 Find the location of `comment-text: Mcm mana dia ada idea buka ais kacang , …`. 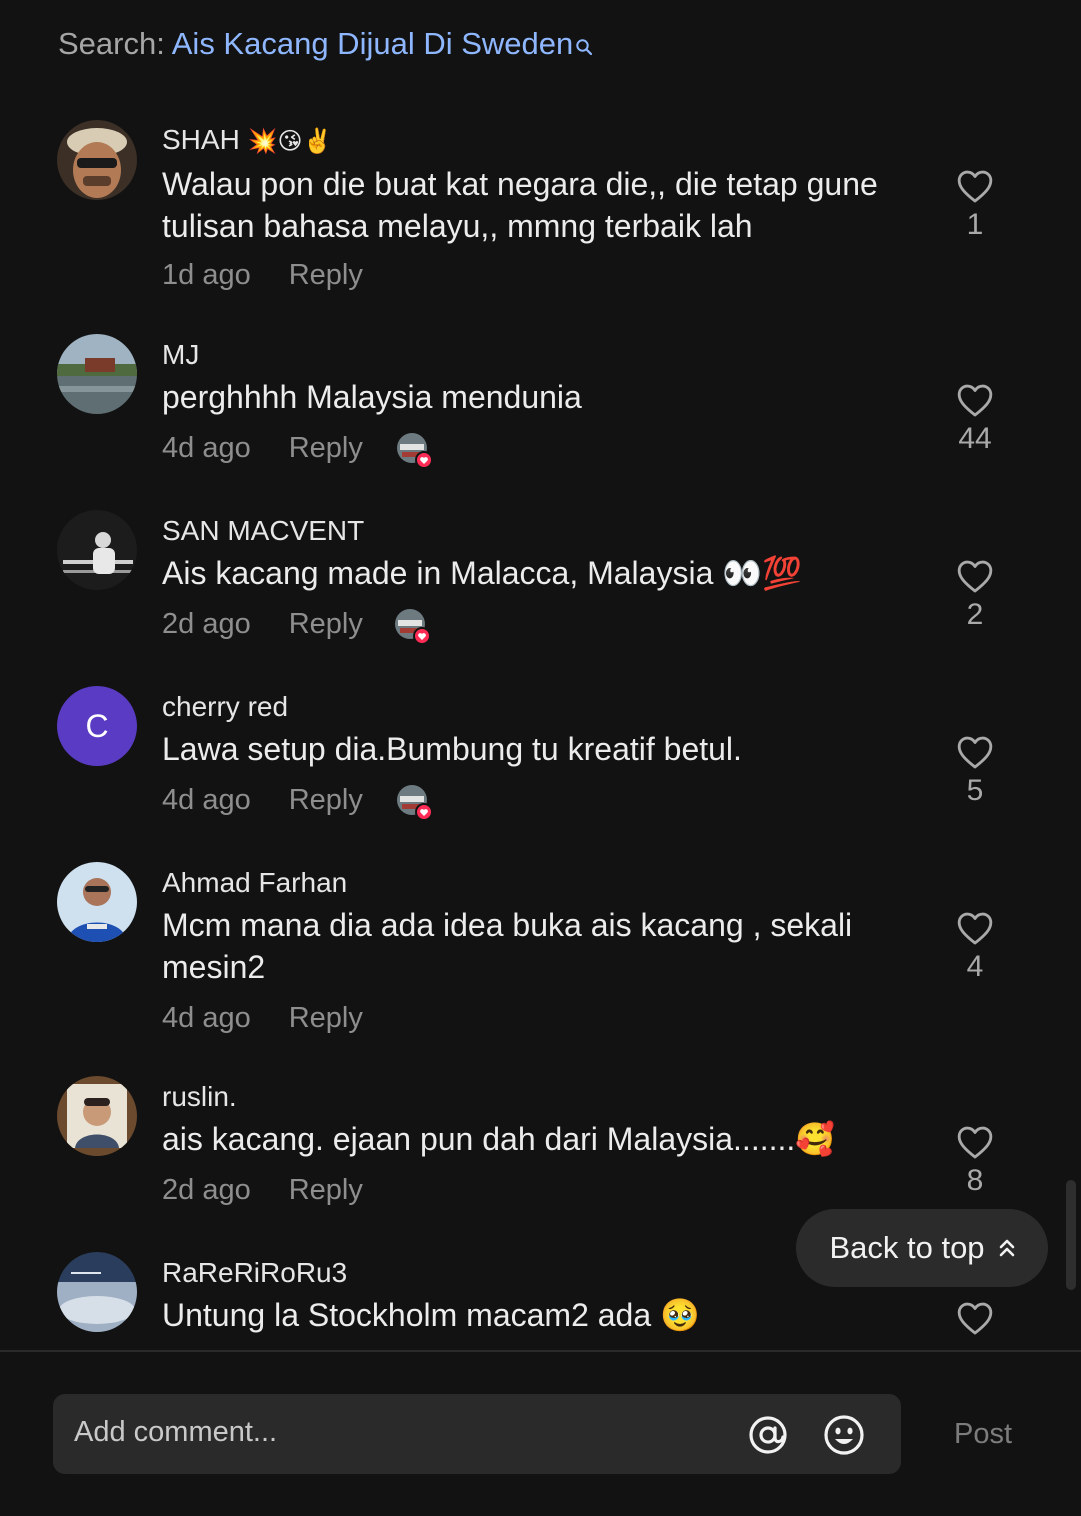

comment-text: Mcm mana dia ada idea buka ais kacang , … is located at coordinates (507, 946).